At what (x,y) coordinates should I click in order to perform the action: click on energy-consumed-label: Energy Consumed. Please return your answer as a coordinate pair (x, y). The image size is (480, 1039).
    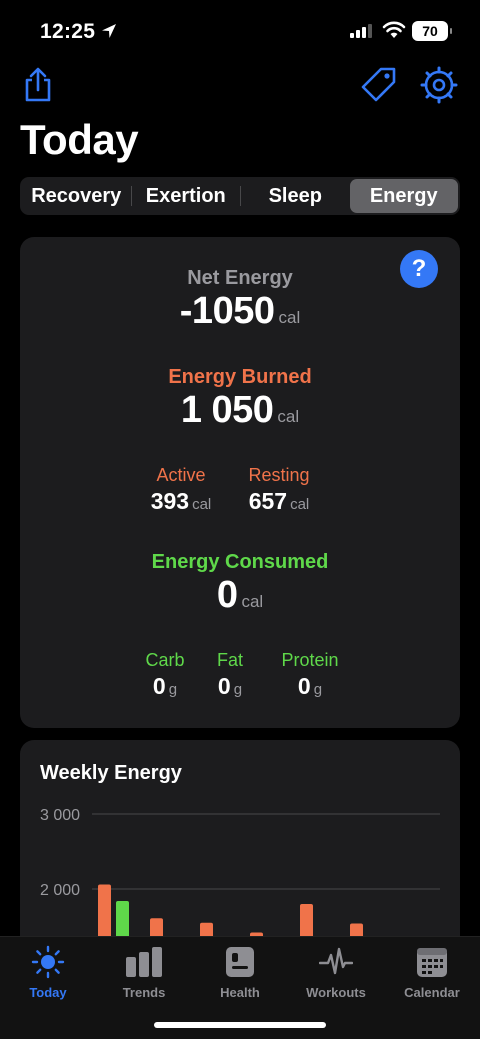
    Looking at the image, I should click on (240, 562).